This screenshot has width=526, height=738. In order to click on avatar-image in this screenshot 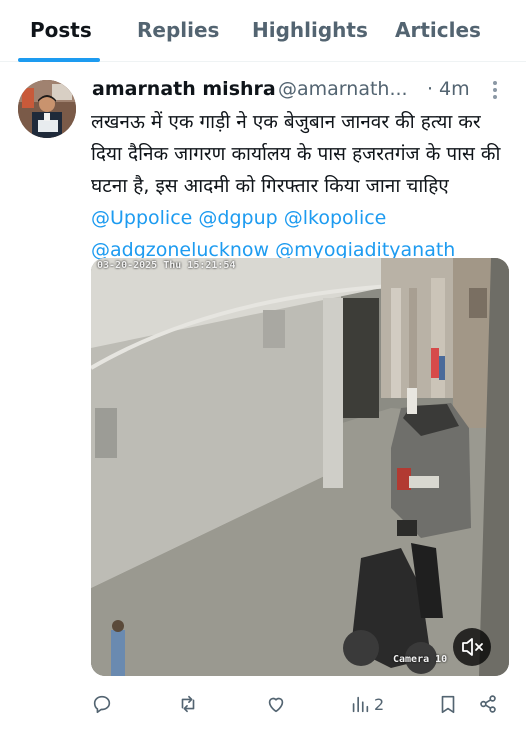, I will do `click(47, 109)`.